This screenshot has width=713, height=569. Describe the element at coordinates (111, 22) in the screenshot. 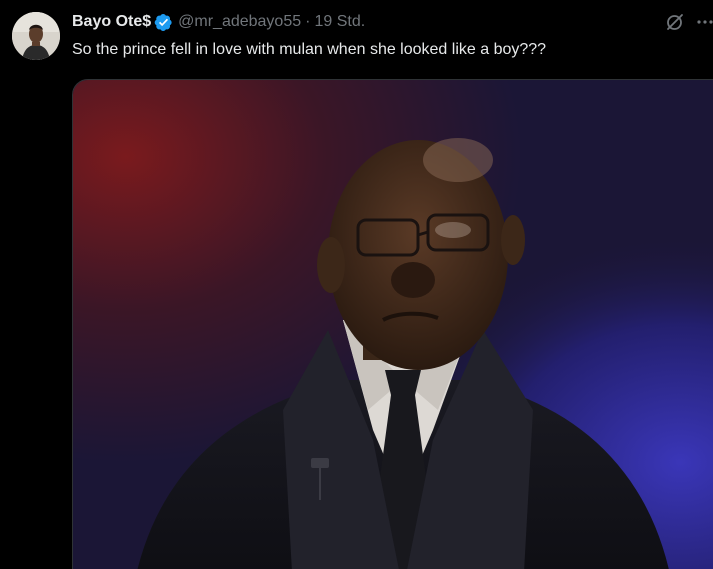

I see `author-display-name: Bayo Ote$` at that location.